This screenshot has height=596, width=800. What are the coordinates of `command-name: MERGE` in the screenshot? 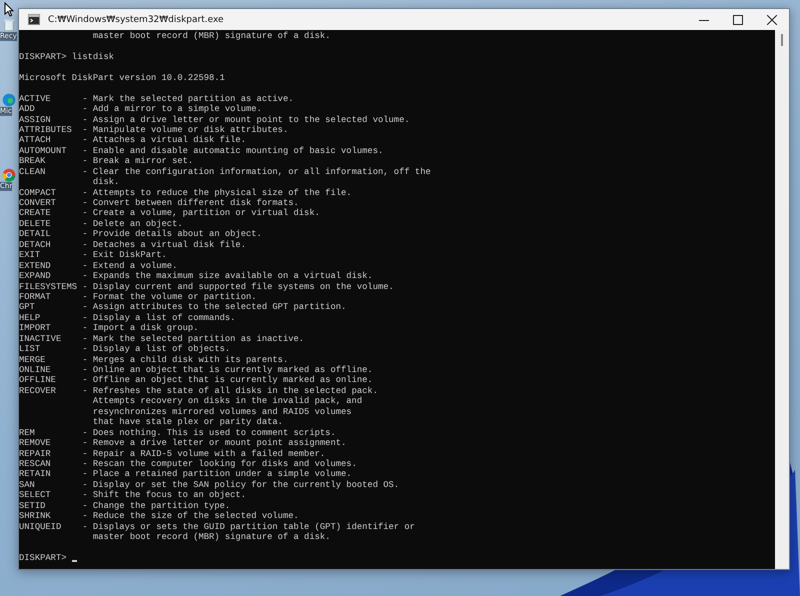 It's located at (32, 359).